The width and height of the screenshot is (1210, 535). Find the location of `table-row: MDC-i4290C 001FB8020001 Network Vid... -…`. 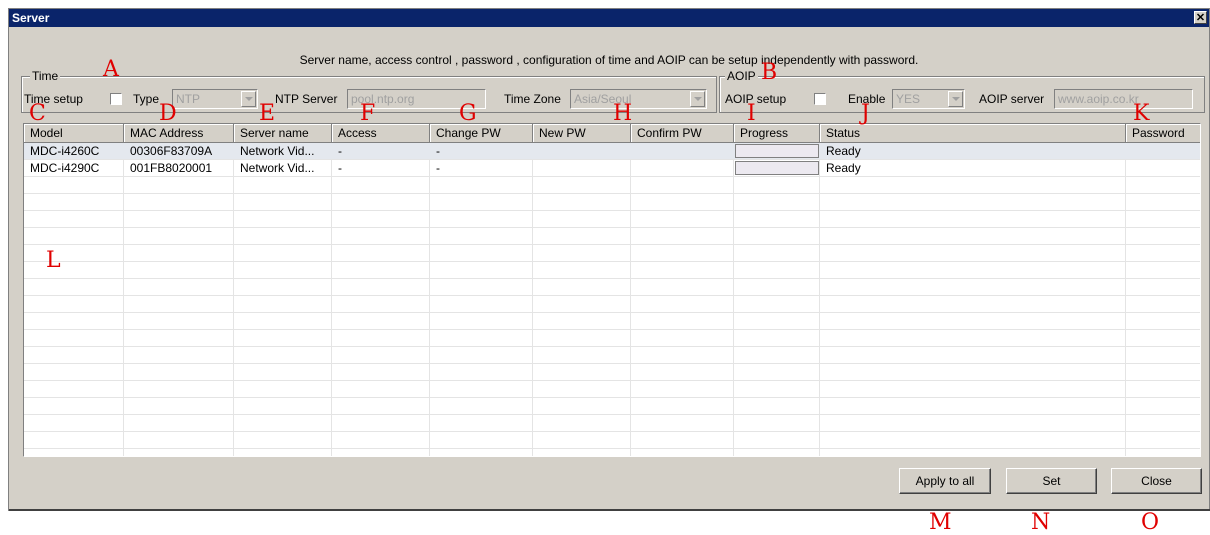

table-row: MDC-i4290C 001FB8020001 Network Vid... -… is located at coordinates (612, 168).